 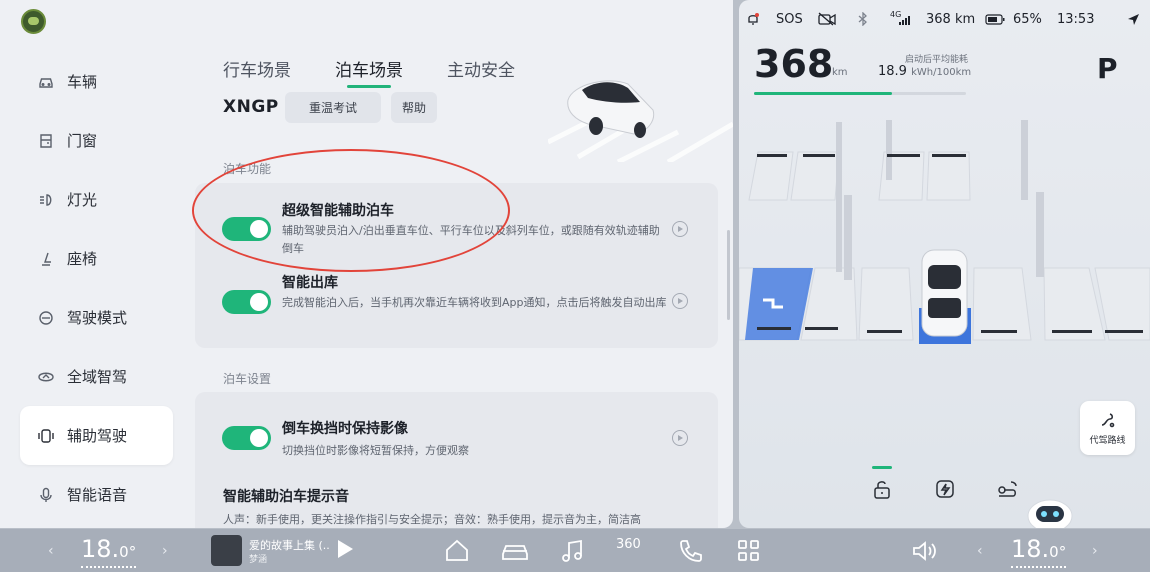 I want to click on section-label-parking-functions: 泊车功能, so click(x=247, y=169).